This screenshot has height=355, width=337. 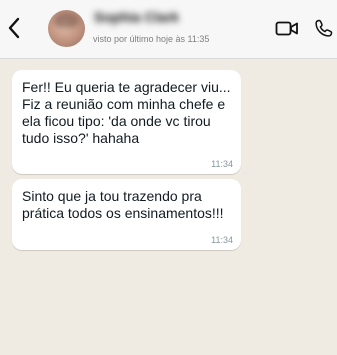 What do you see at coordinates (151, 39) in the screenshot?
I see `last-seen-status: visto por último hoje às 11:35` at bounding box center [151, 39].